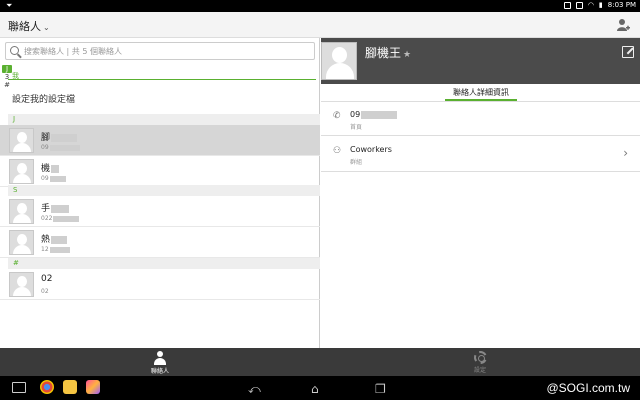  Describe the element at coordinates (337, 151) in the screenshot. I see `group-icon: ⚇` at that location.